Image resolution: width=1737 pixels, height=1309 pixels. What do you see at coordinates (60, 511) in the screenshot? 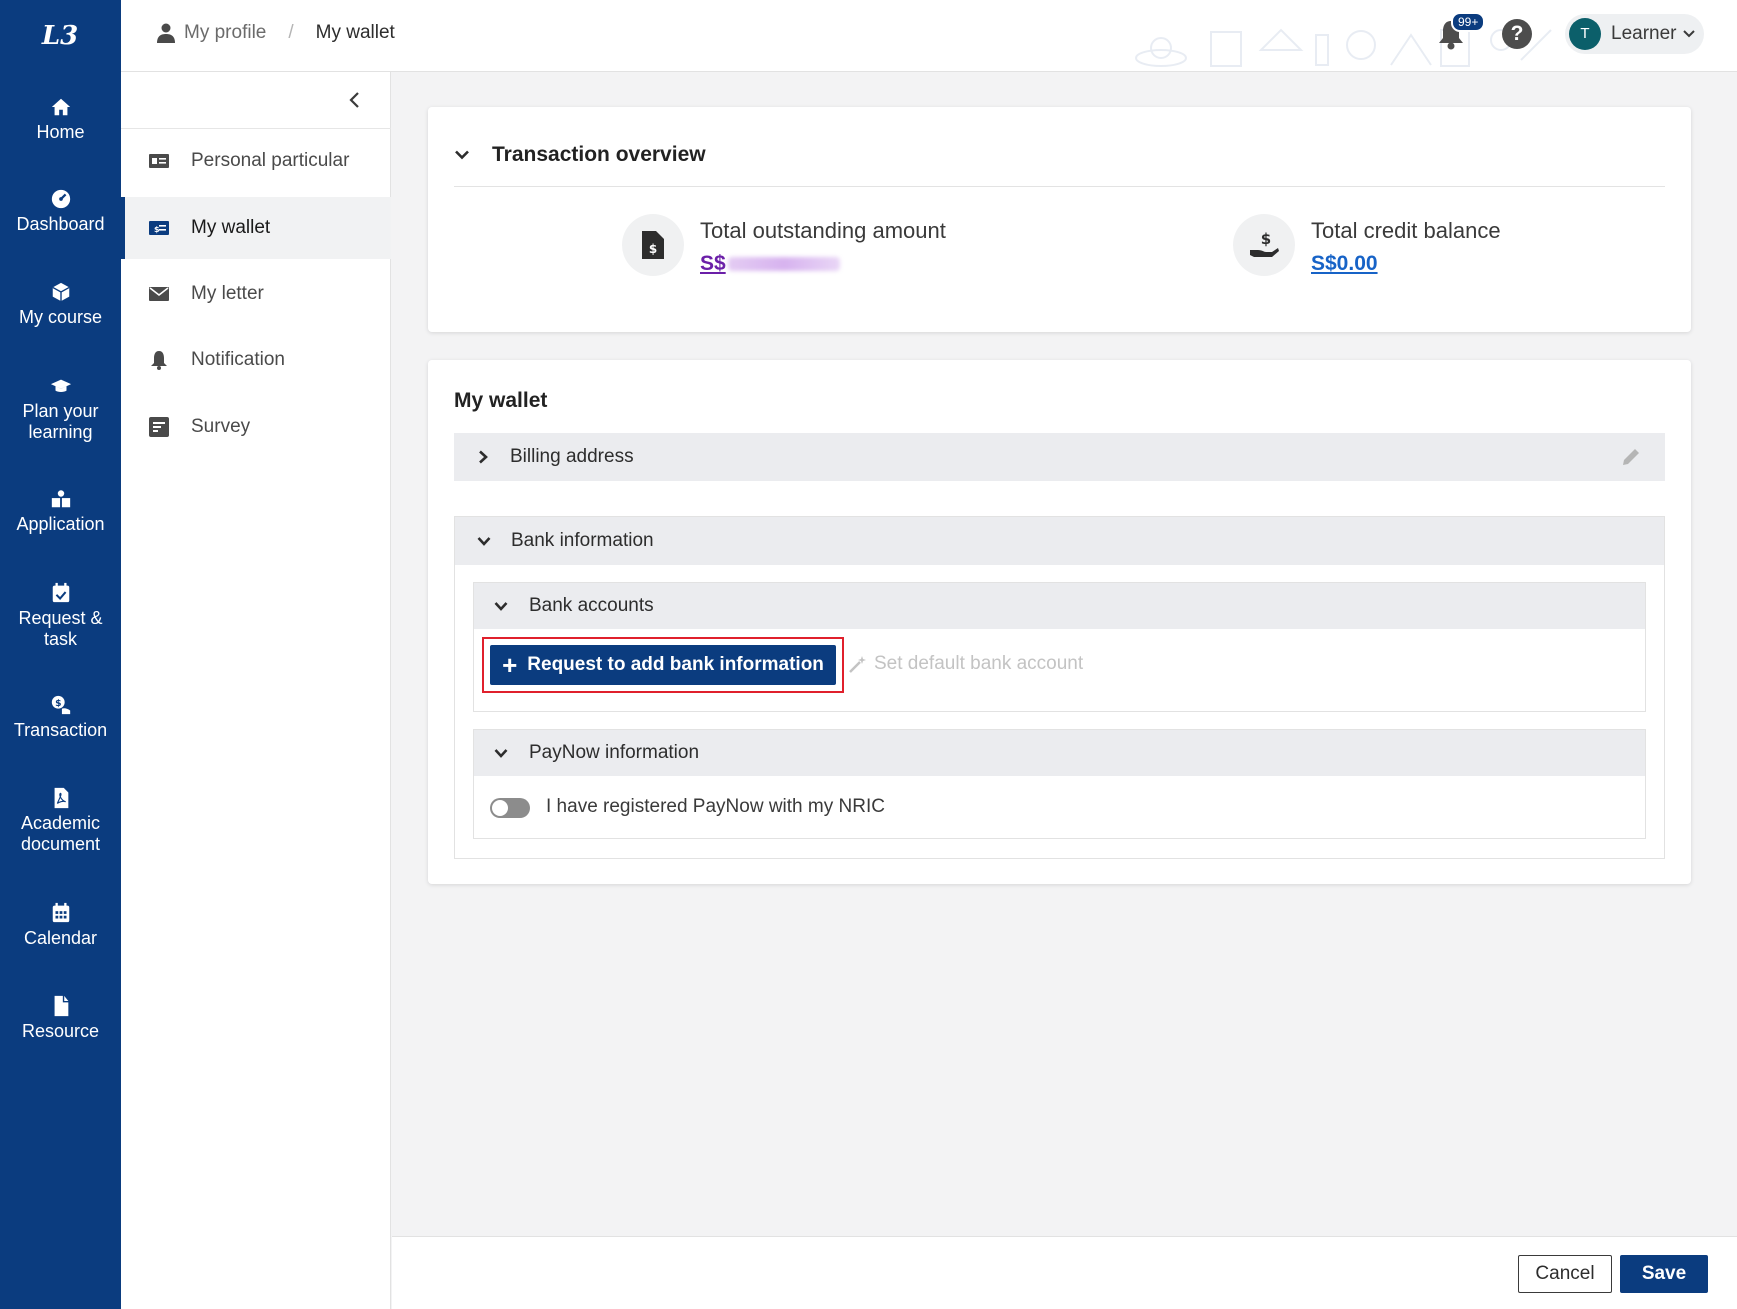
I see `nav-item-application: Application` at bounding box center [60, 511].